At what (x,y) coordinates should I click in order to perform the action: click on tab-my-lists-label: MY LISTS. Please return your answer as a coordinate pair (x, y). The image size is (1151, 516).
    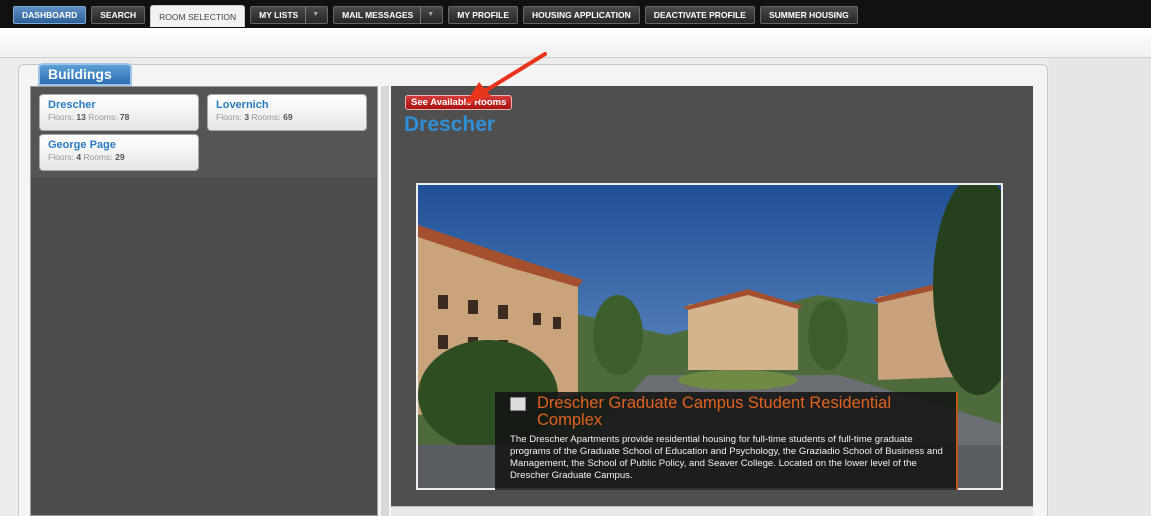
    Looking at the image, I should click on (279, 15).